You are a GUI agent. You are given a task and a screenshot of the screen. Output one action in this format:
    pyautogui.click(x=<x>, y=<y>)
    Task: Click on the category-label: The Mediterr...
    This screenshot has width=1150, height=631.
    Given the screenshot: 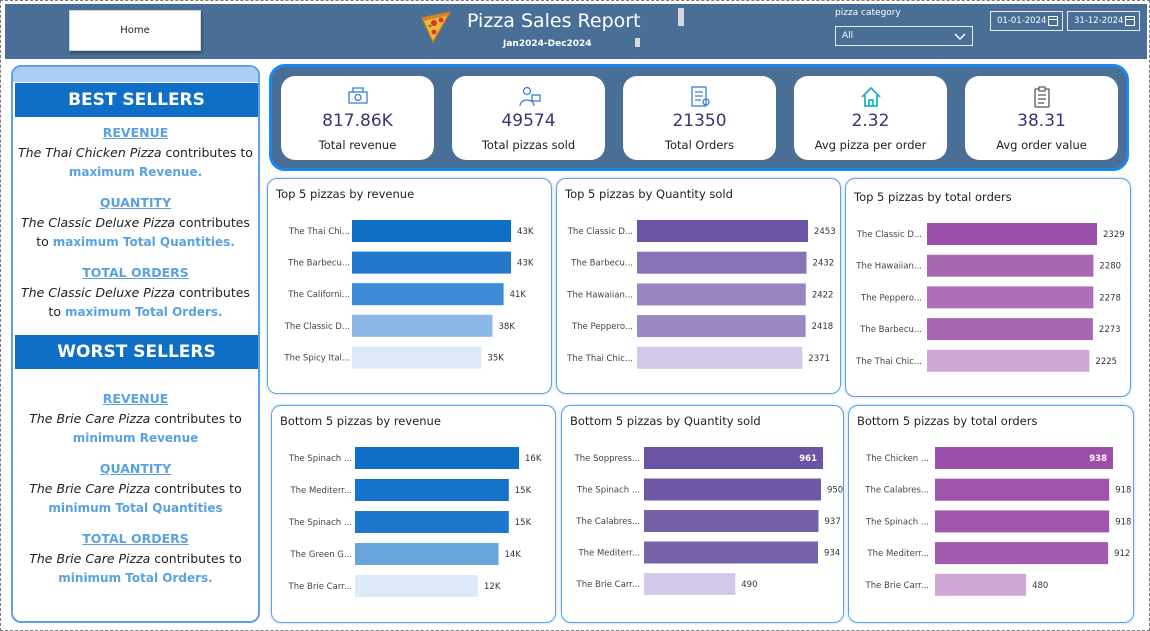 What is the action you would take?
    pyautogui.click(x=608, y=554)
    